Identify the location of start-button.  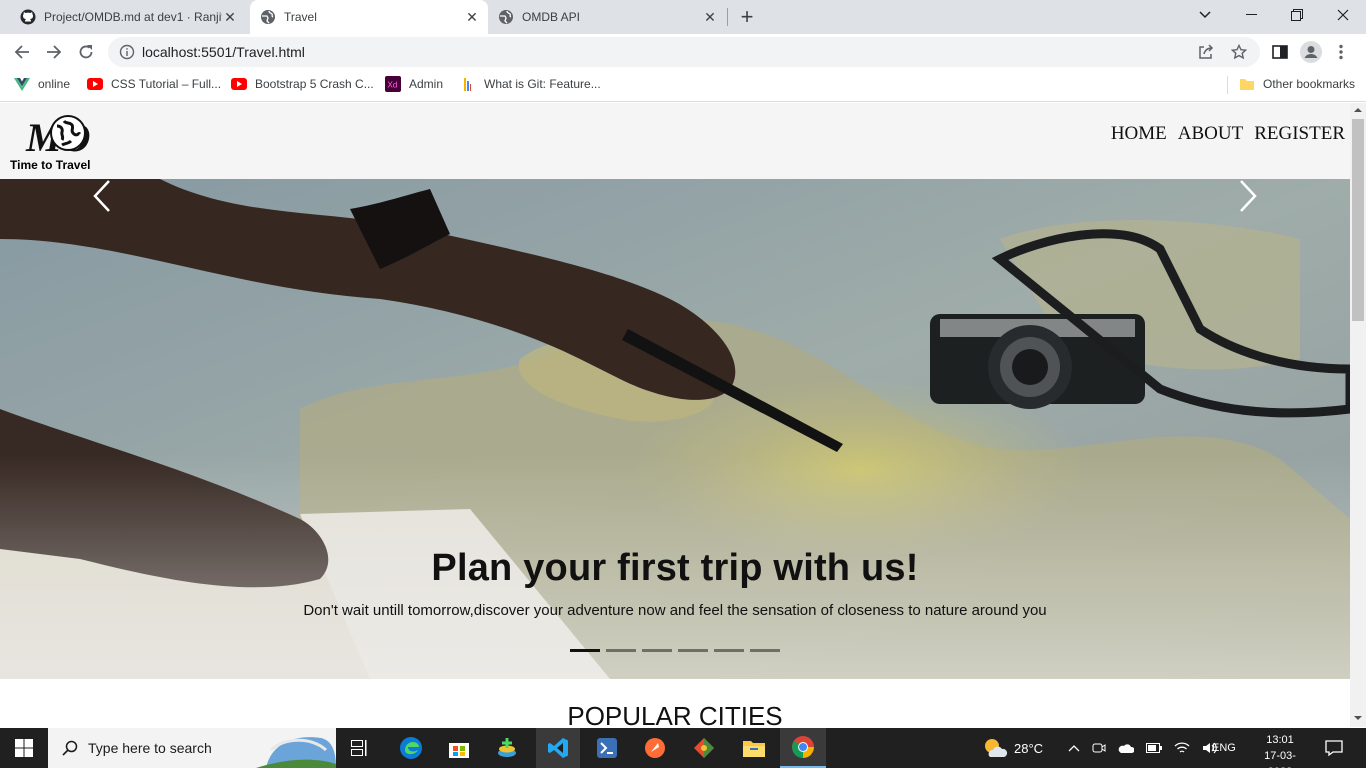
(24, 748).